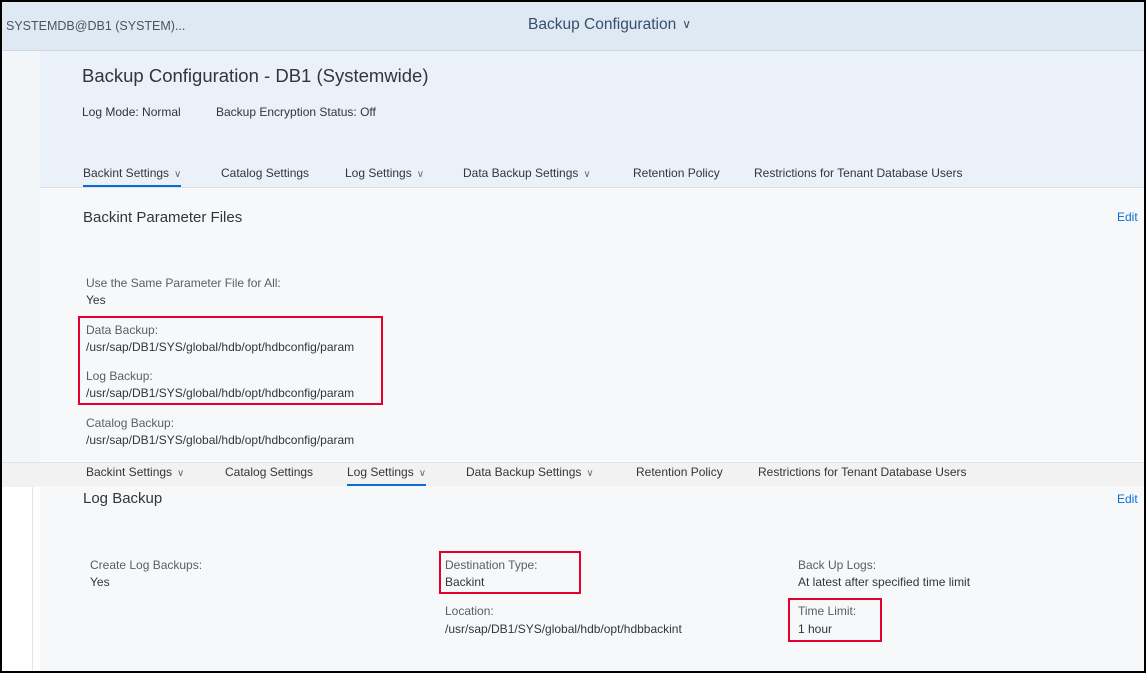 This screenshot has height=673, width=1146. Describe the element at coordinates (884, 582) in the screenshot. I see `back-up-logs-value: At latest after specified time limit` at that location.